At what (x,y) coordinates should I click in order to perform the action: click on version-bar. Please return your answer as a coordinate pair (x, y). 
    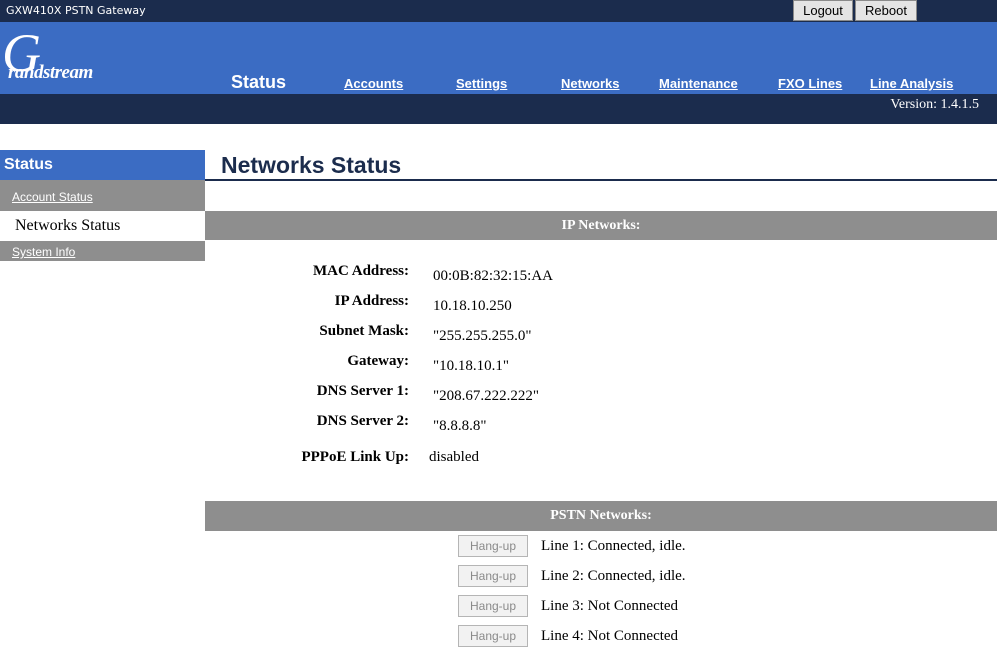
    Looking at the image, I should click on (498, 109).